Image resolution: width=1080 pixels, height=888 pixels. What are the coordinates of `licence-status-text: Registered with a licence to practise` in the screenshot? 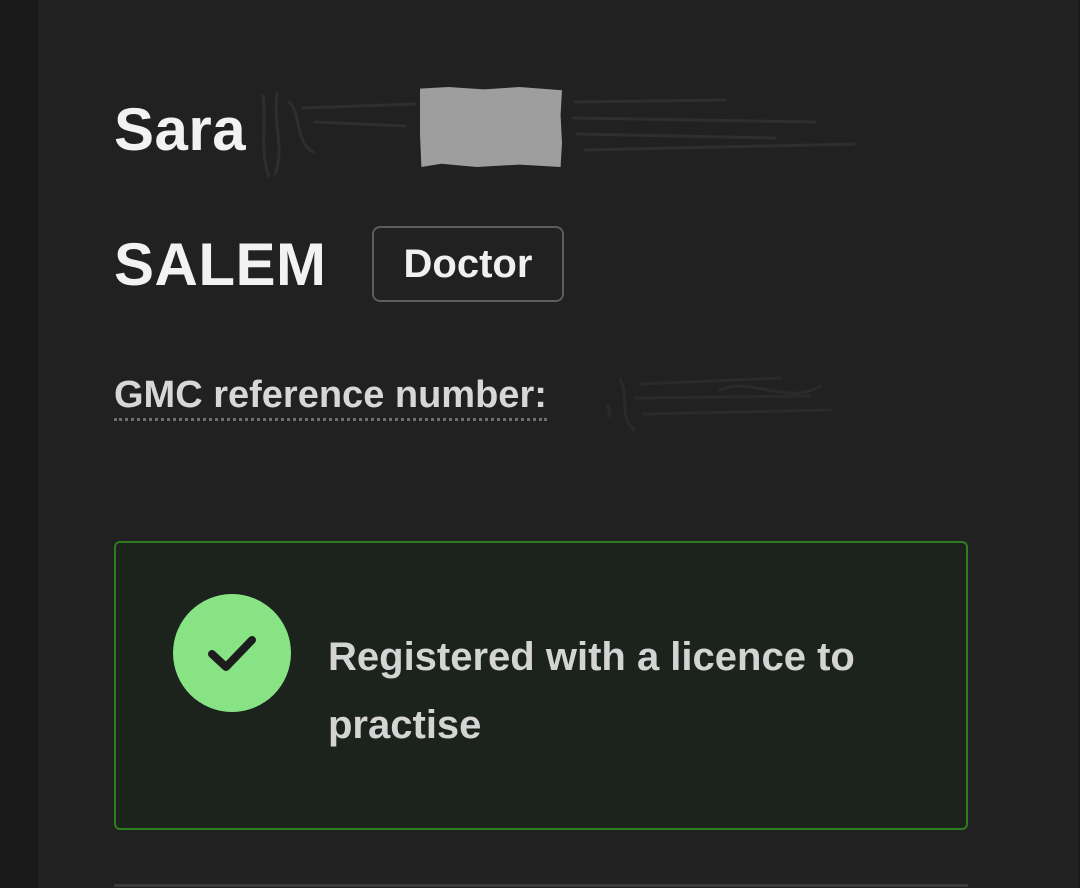 It's located at (591, 691).